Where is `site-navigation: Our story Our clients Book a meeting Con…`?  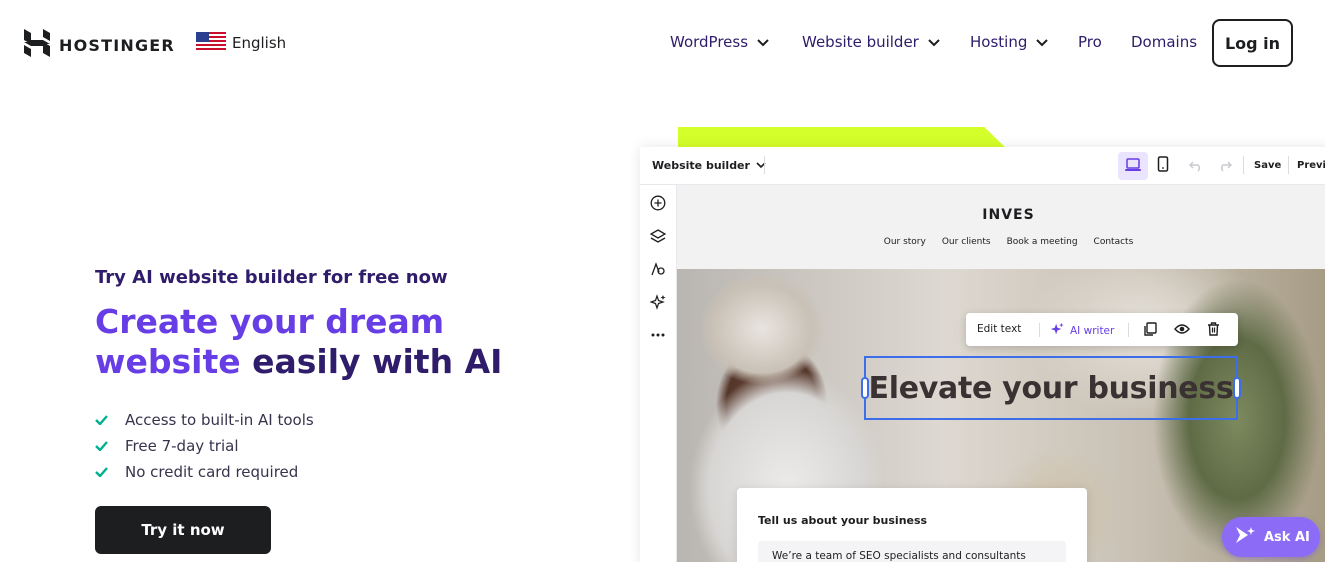
site-navigation: Our story Our clients Book a meeting Con… is located at coordinates (1001, 242).